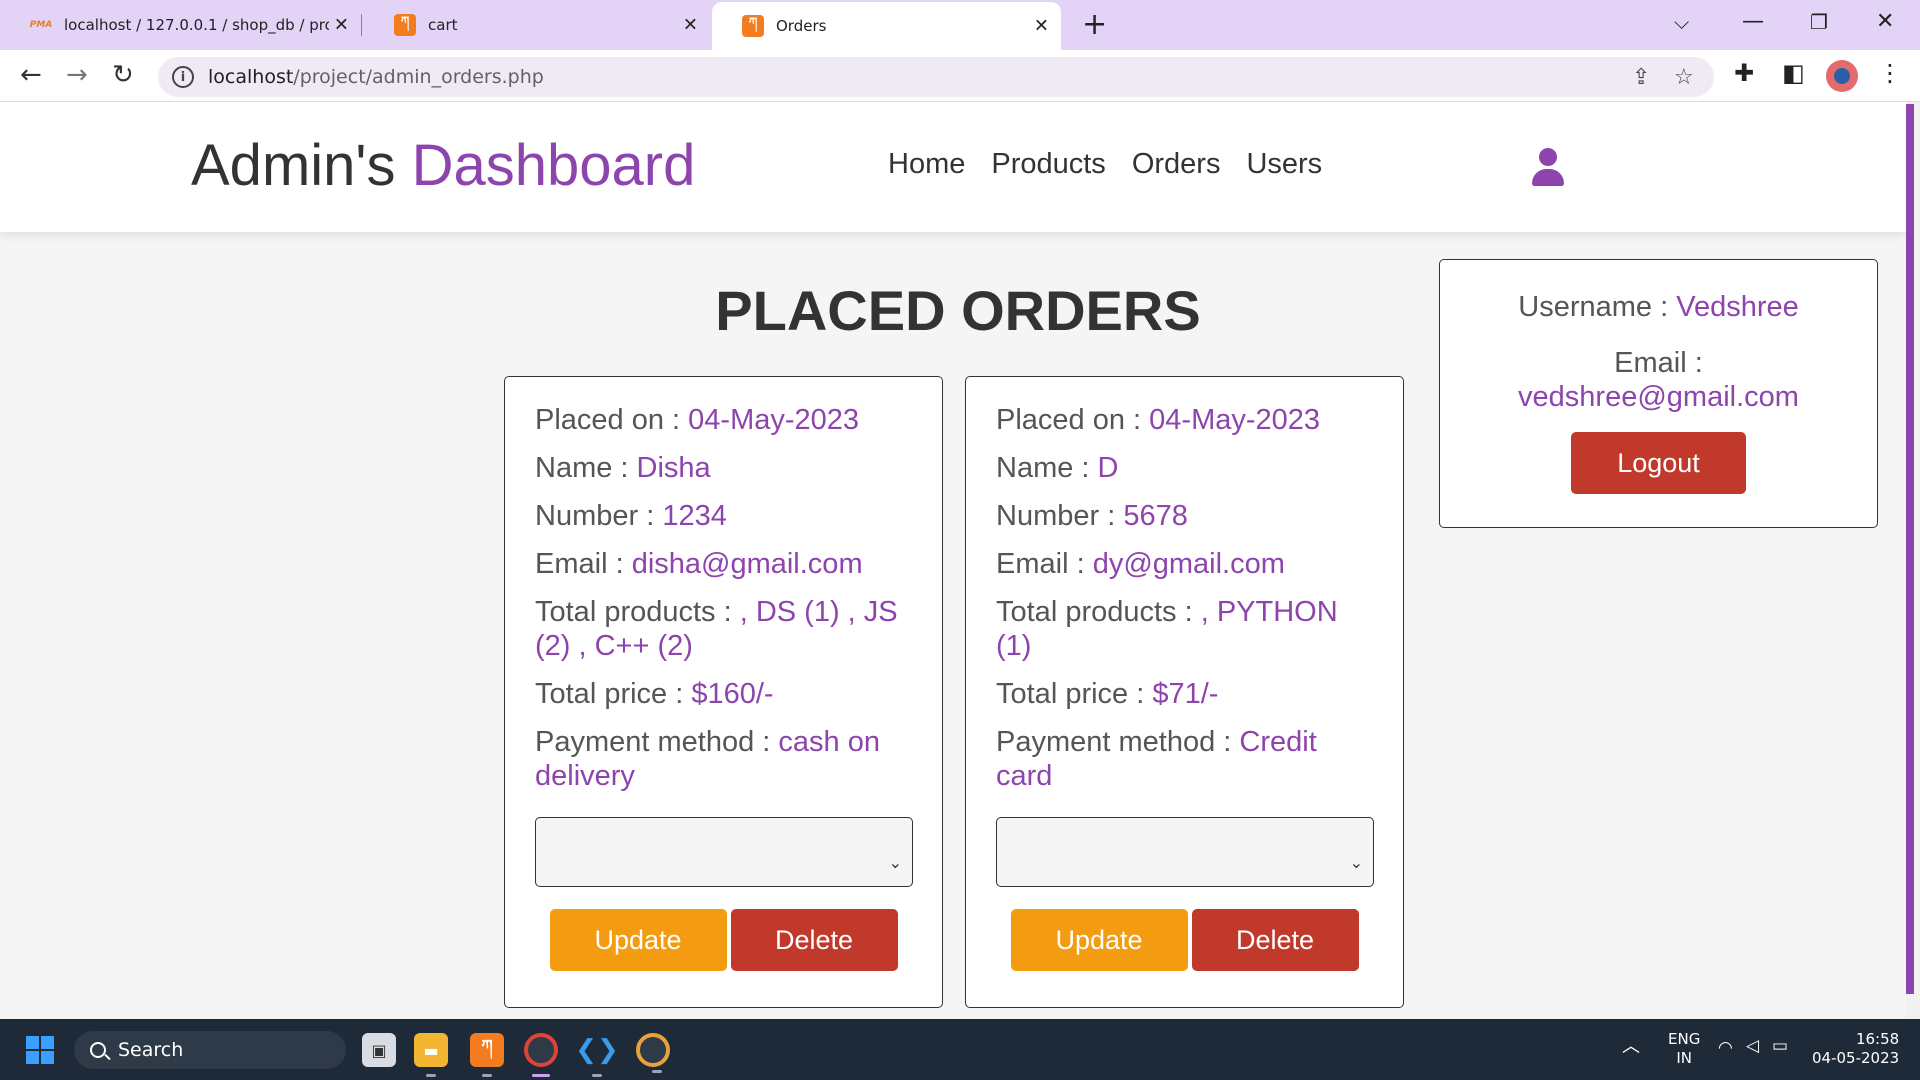 Image resolution: width=1920 pixels, height=1080 pixels. Describe the element at coordinates (98, 1050) in the screenshot. I see `search-icon` at that location.